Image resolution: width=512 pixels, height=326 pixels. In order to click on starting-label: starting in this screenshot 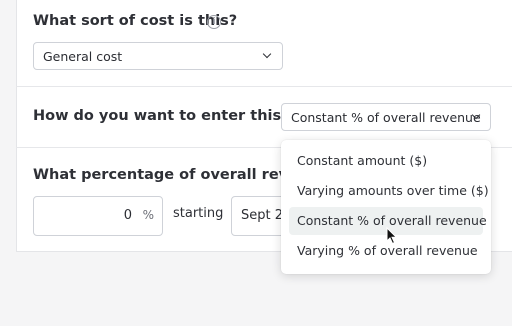, I will do `click(198, 213)`.